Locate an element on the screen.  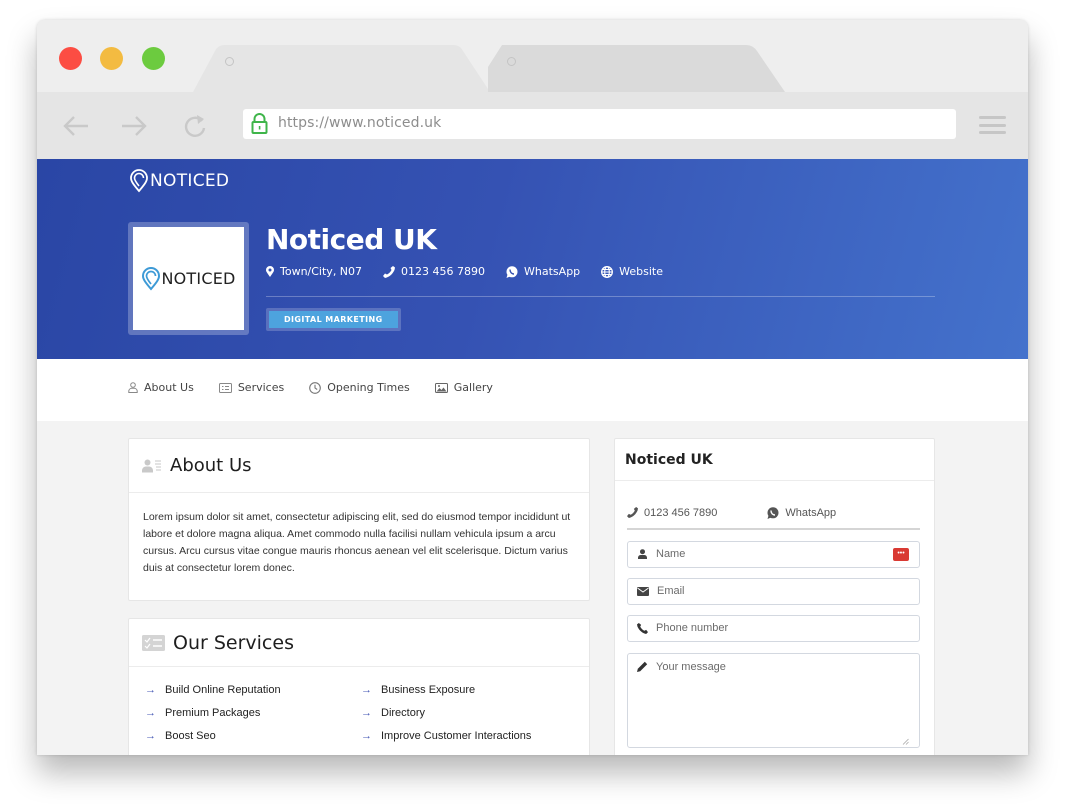
service-item: → Business Exposure is located at coordinates (469, 689).